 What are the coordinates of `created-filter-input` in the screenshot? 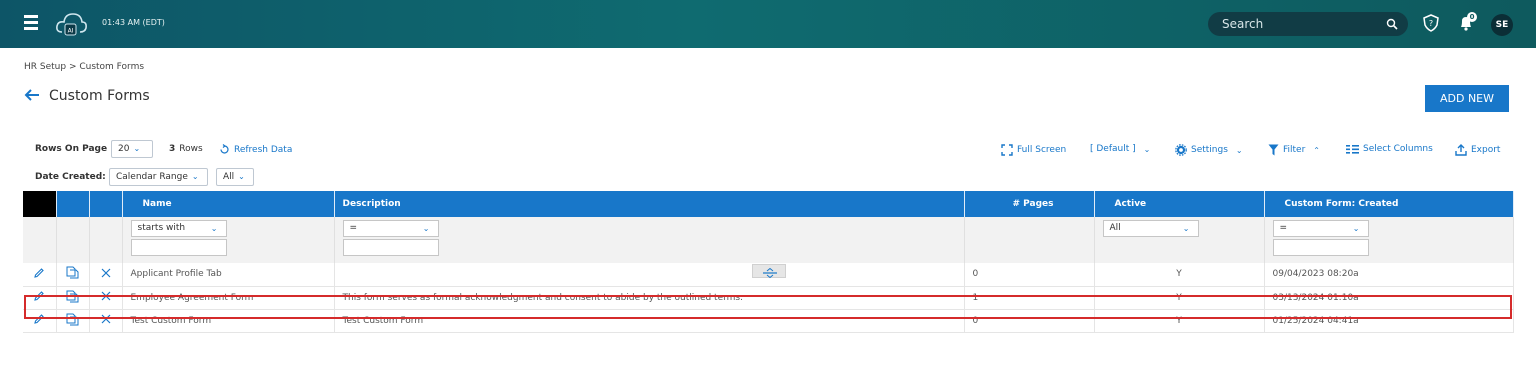 It's located at (1320, 247).